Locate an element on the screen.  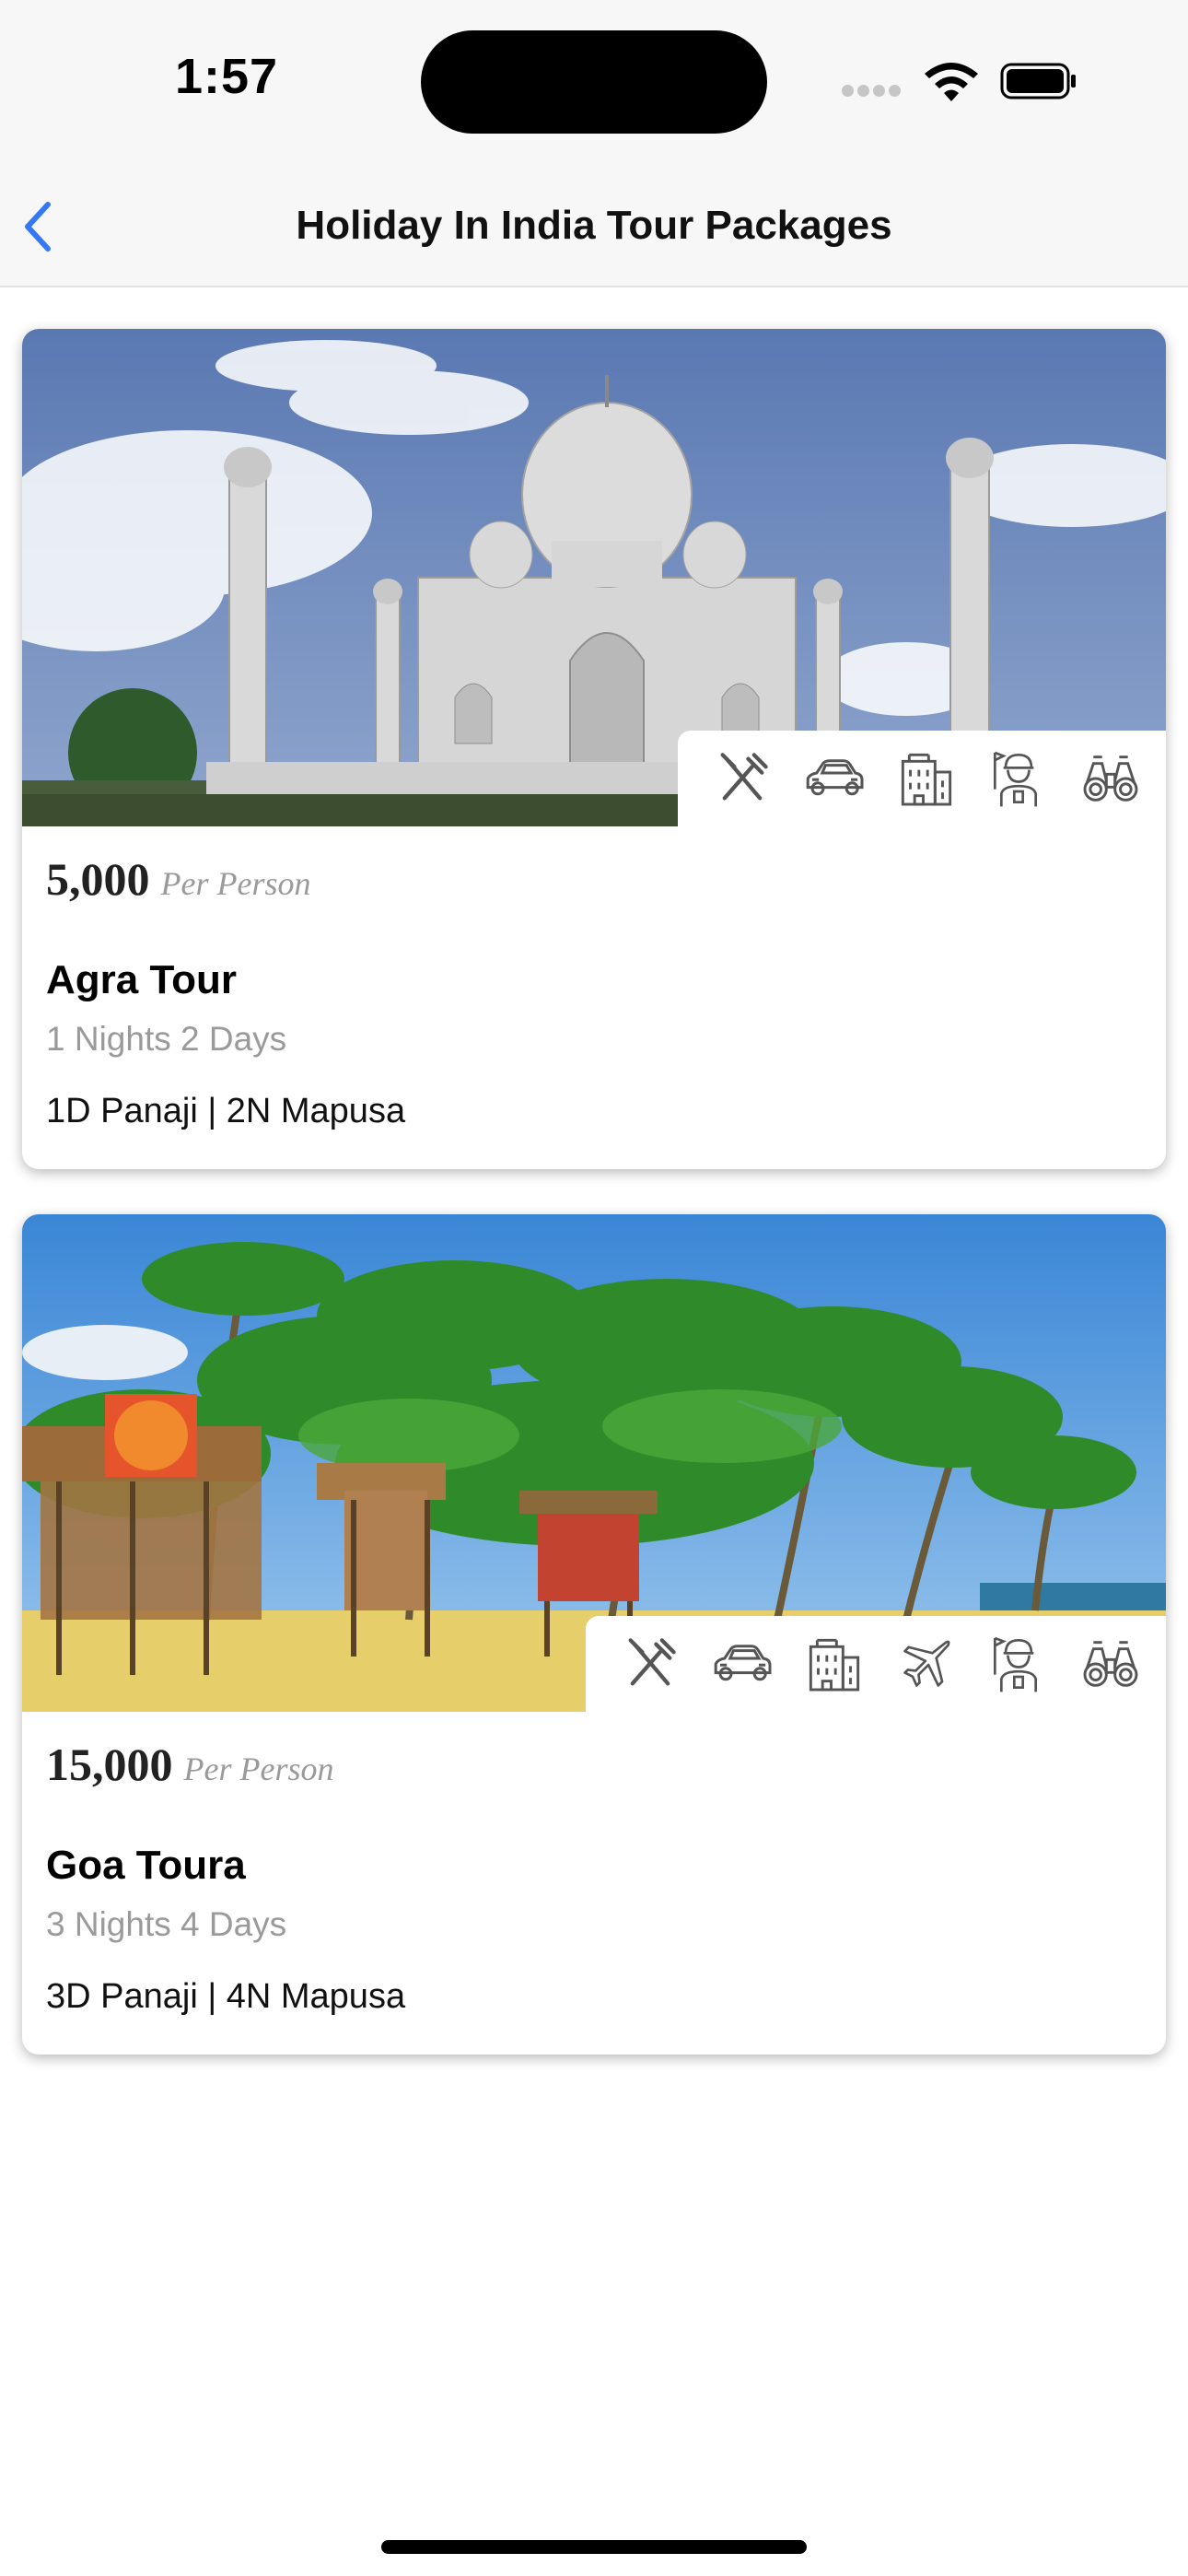
package-route: 3D Panaji | 4N Mapusa is located at coordinates (226, 1996).